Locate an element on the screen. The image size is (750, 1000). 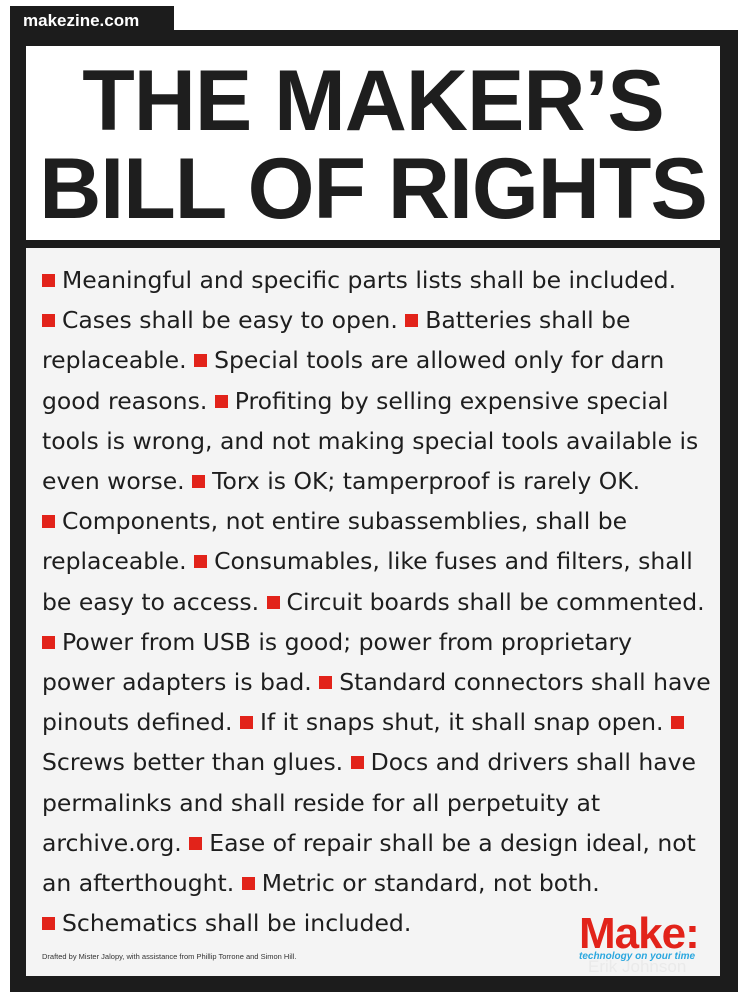
right-item: Cases shall be easy to open. is located at coordinates (220, 320).